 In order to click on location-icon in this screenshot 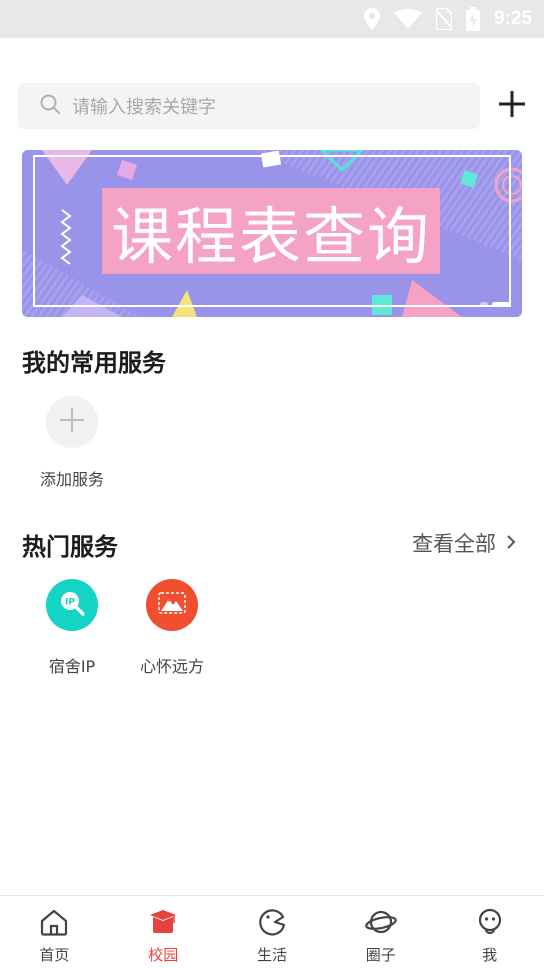, I will do `click(371, 19)`.